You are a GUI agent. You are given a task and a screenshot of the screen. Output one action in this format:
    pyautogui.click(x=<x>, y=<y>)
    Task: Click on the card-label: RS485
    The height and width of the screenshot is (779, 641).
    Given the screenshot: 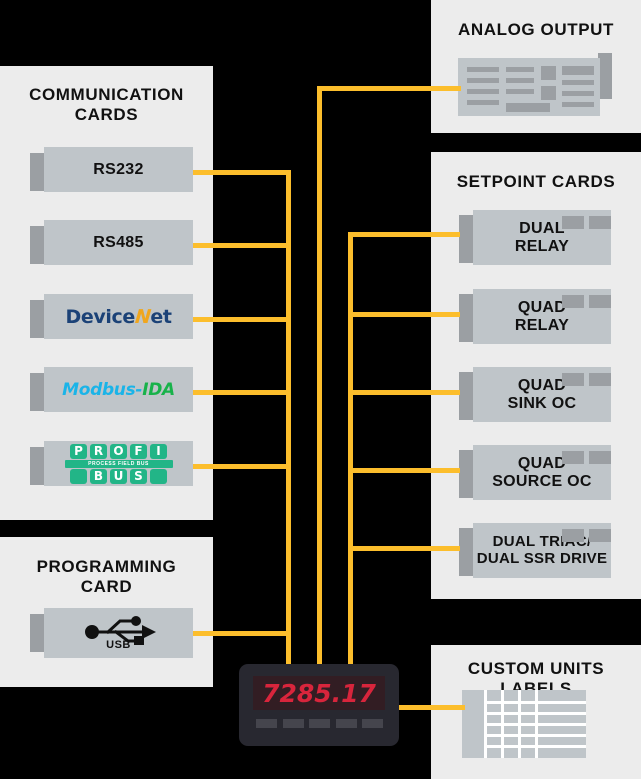 What is the action you would take?
    pyautogui.click(x=118, y=242)
    